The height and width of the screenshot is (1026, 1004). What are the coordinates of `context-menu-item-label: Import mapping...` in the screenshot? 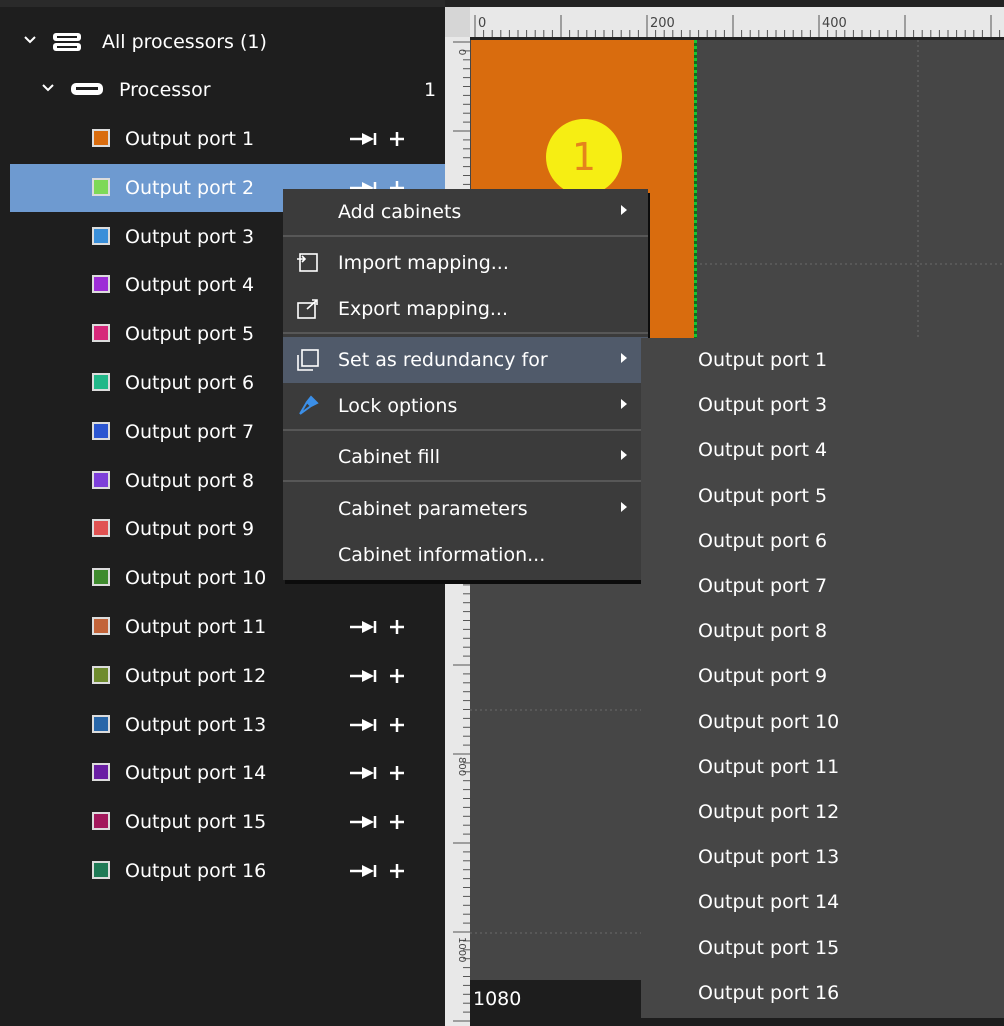 It's located at (423, 263).